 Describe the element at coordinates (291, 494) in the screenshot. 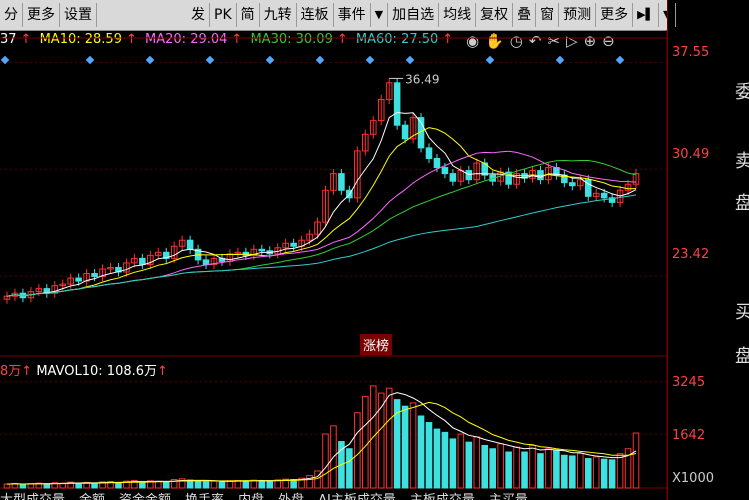

I see `bottom-tab: 外盘` at that location.